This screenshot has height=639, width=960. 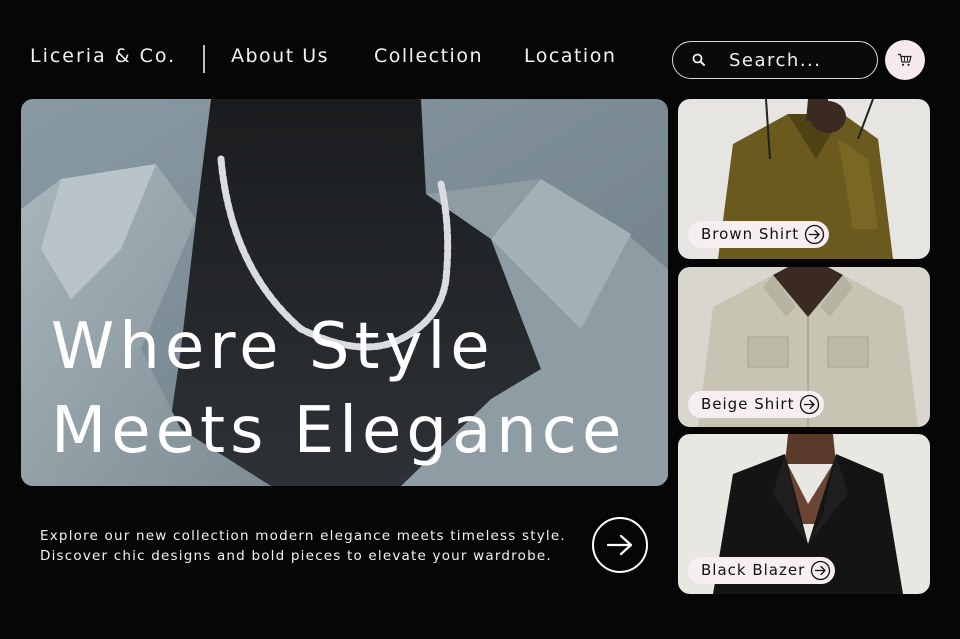 What do you see at coordinates (273, 347) in the screenshot?
I see `hero-title-line-1: Where Style` at bounding box center [273, 347].